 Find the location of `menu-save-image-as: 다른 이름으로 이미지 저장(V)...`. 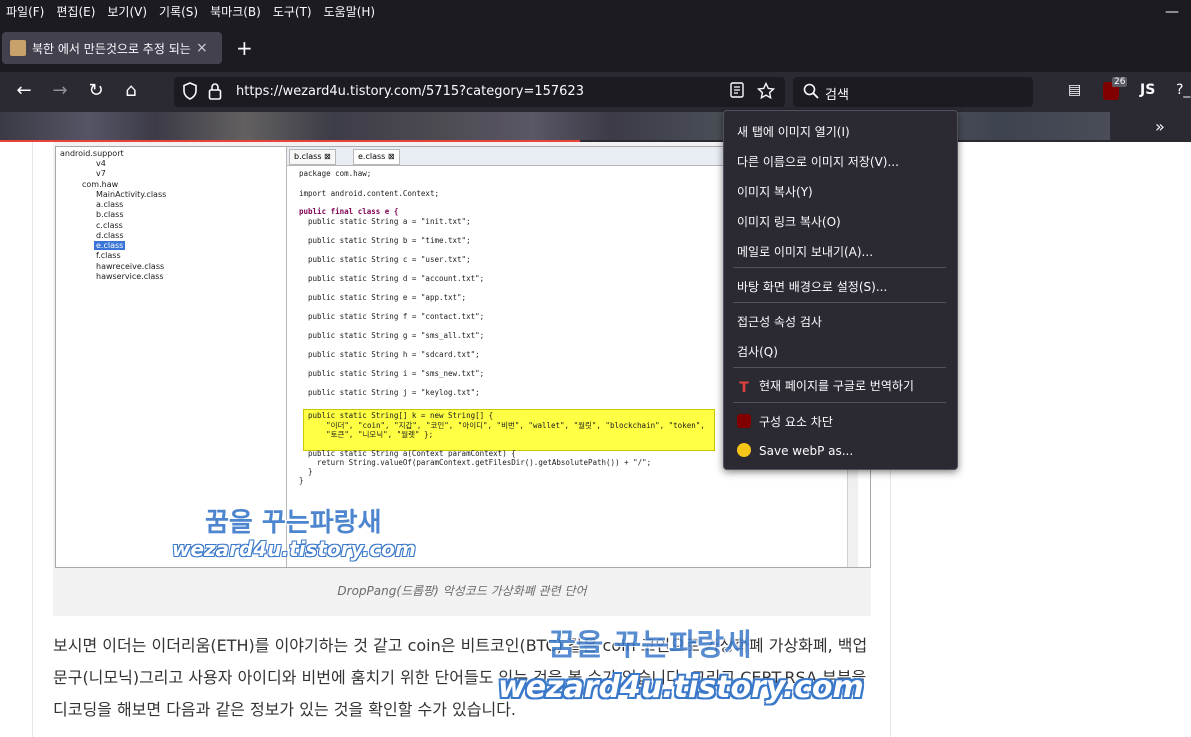

menu-save-image-as: 다른 이름으로 이미지 저장(V)... is located at coordinates (842, 161).